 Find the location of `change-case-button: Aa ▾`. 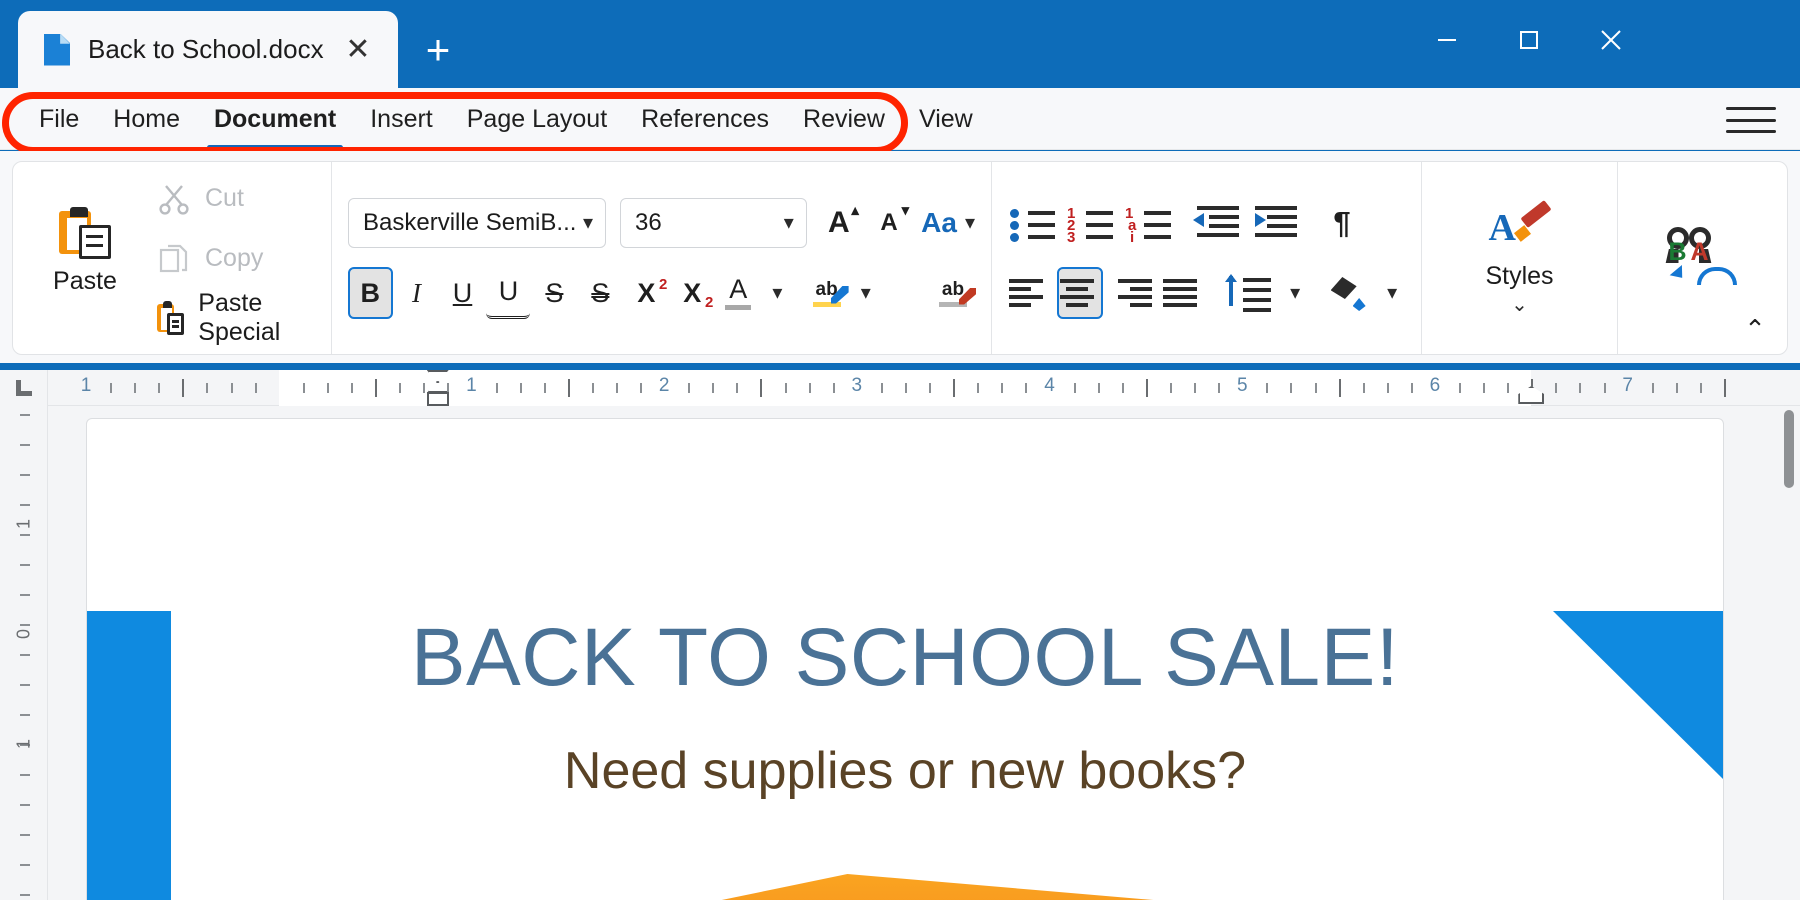

change-case-button: Aa ▾ is located at coordinates (948, 223).